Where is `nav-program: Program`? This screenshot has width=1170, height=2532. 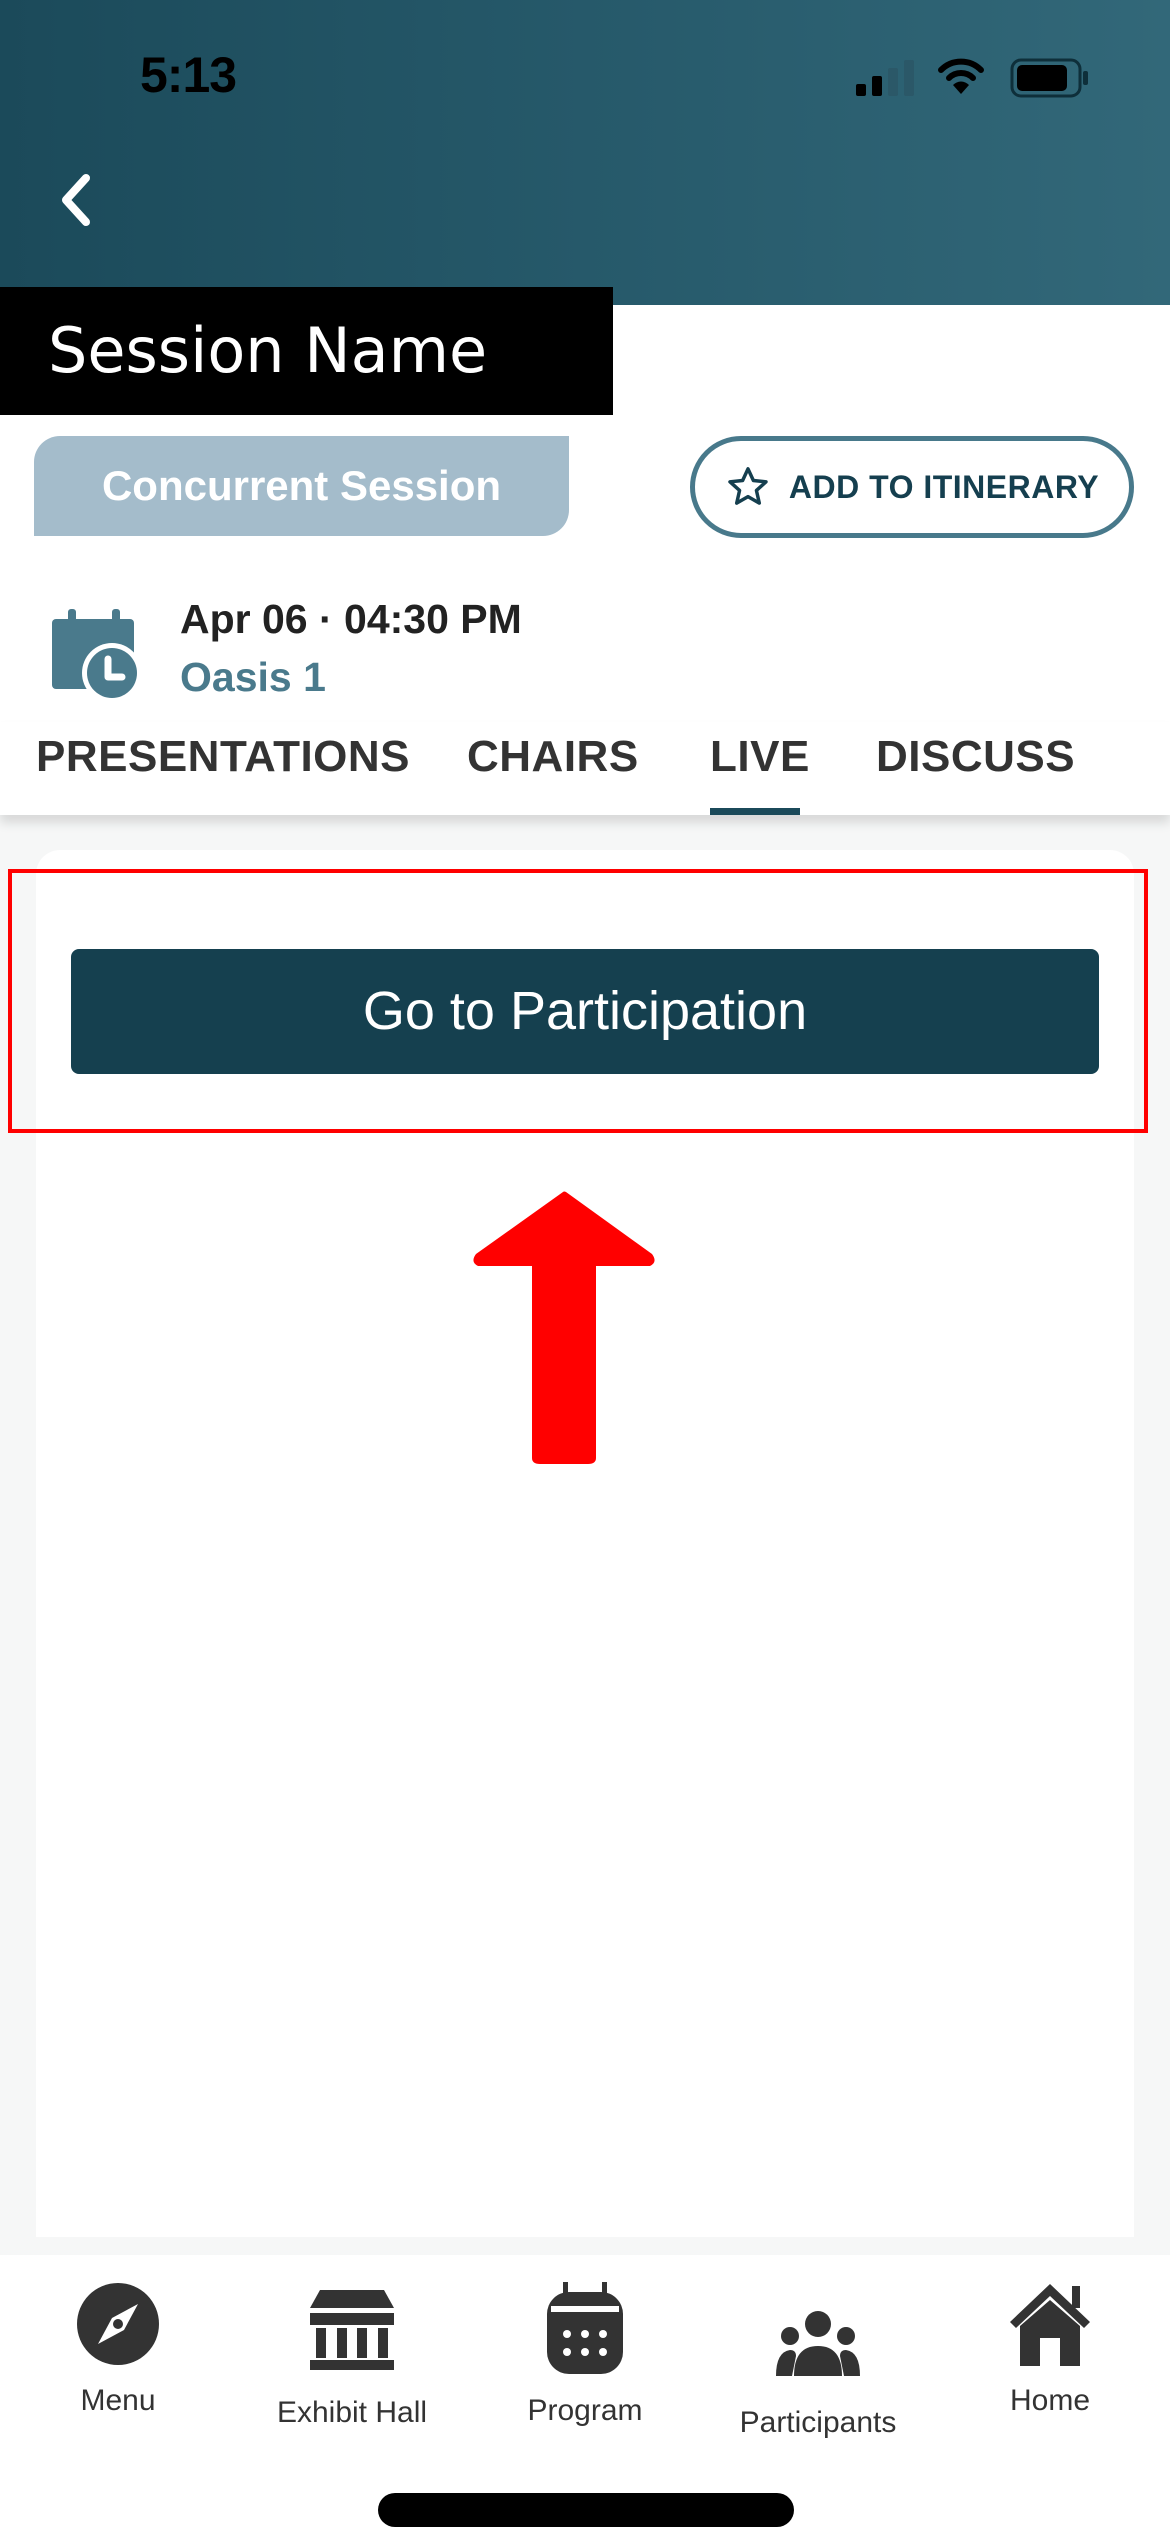
nav-program: Program is located at coordinates (585, 2355).